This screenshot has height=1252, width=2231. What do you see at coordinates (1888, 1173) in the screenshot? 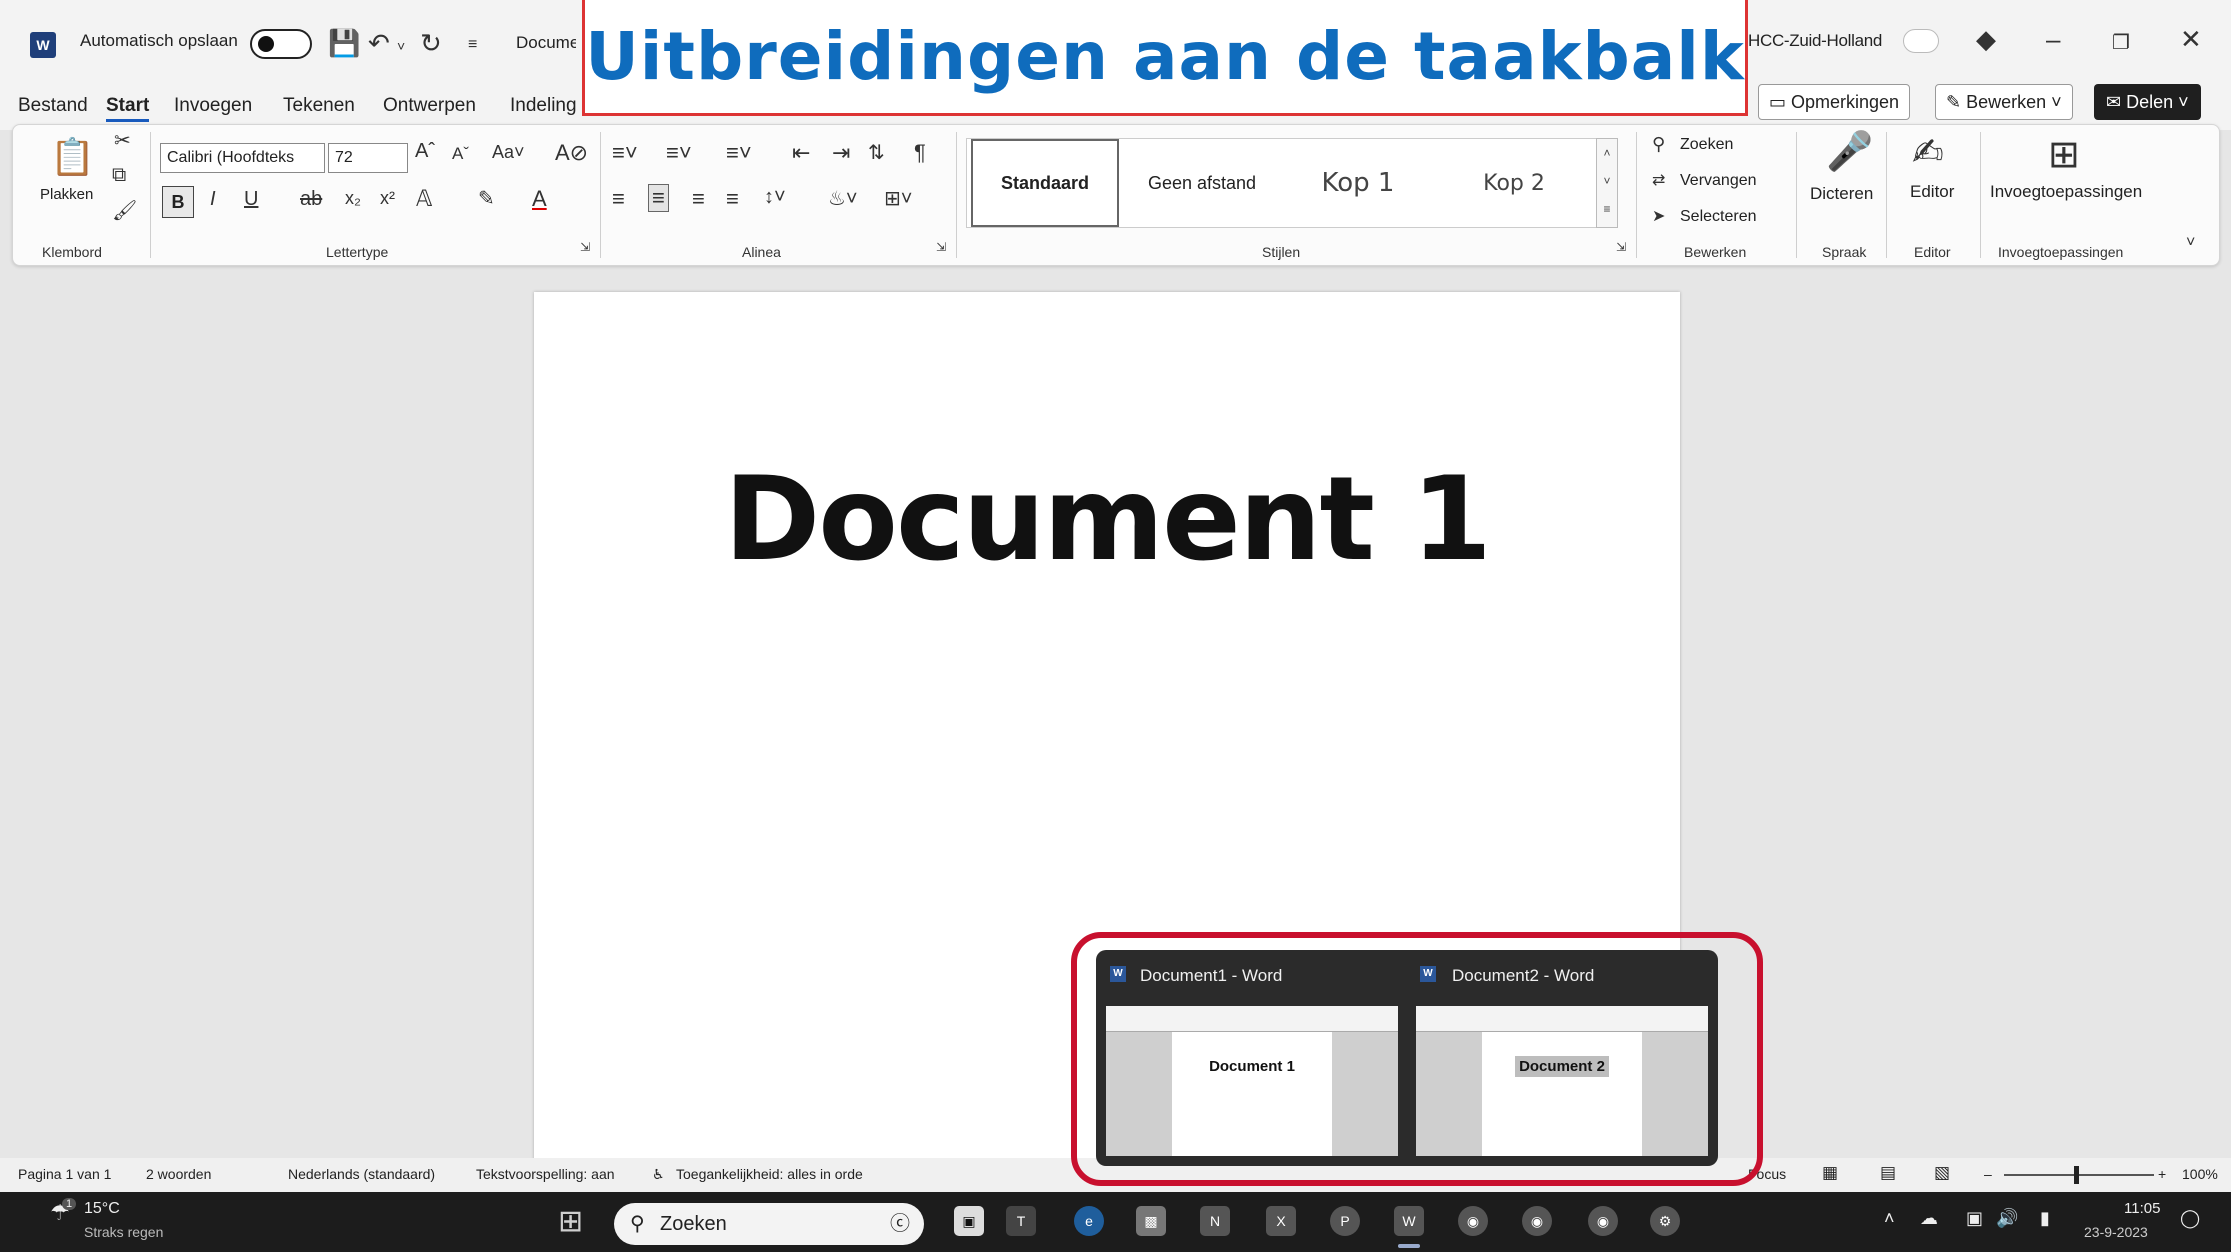
I see `print-layout-icon: ▤` at bounding box center [1888, 1173].